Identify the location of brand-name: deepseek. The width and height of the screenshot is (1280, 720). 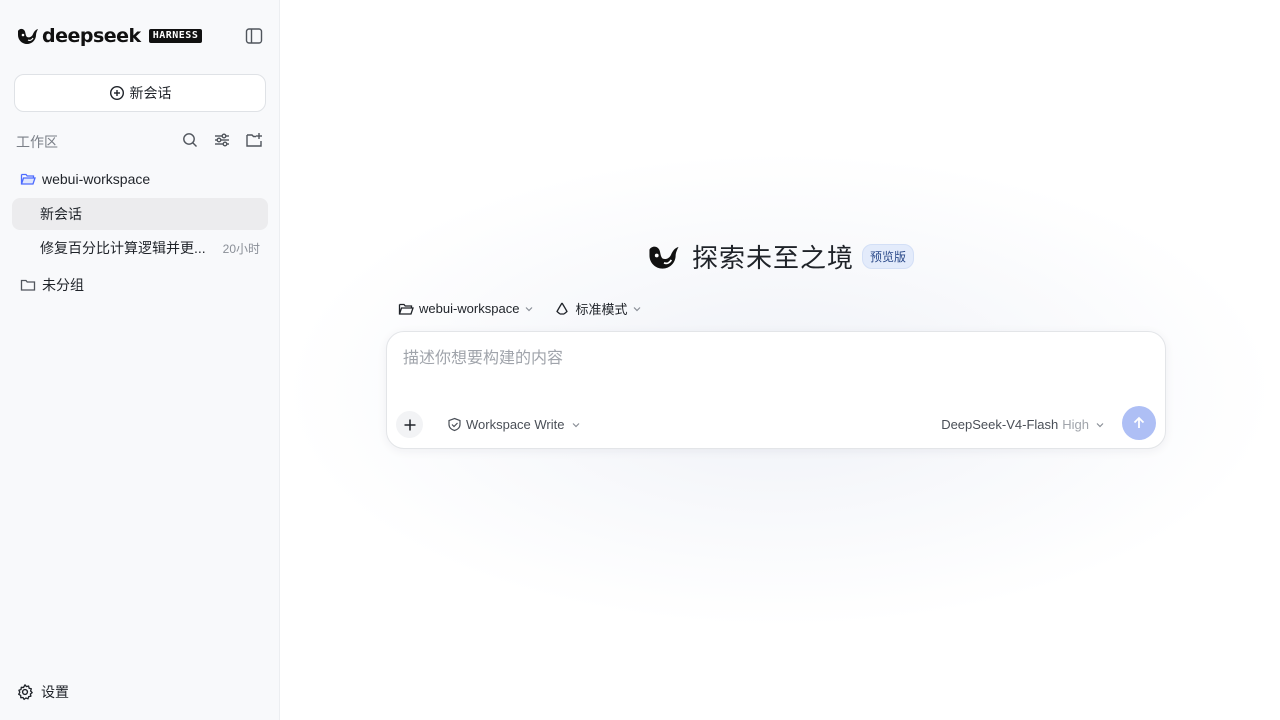
(91, 36).